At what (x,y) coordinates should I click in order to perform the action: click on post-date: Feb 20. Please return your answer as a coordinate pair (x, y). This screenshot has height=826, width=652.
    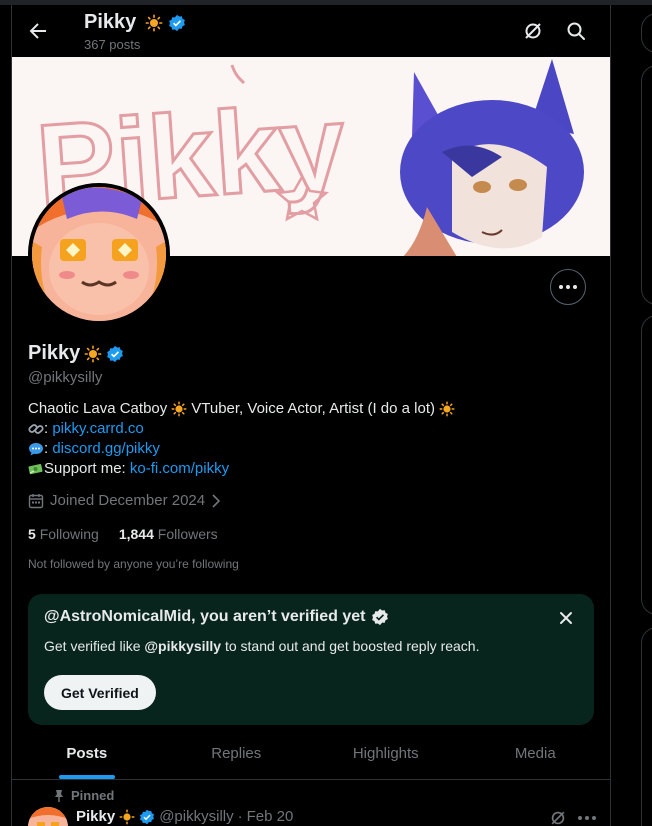
    Looking at the image, I should click on (270, 816).